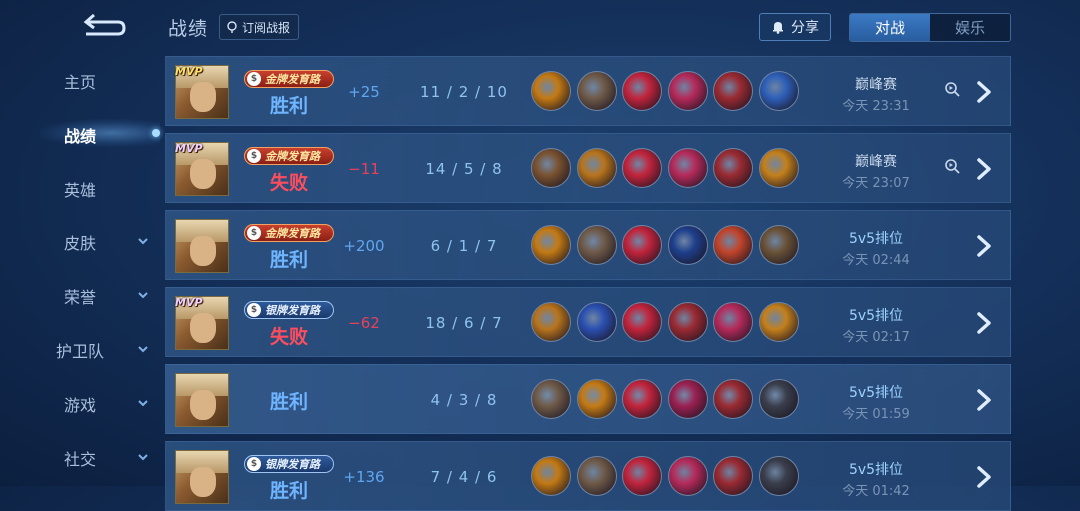 This screenshot has height=511, width=1080. I want to click on match-row: MVP $ 金牌发育路 胜利 +25 11 / 2 / 10 巅峰赛 今天 23:31, so click(588, 91).